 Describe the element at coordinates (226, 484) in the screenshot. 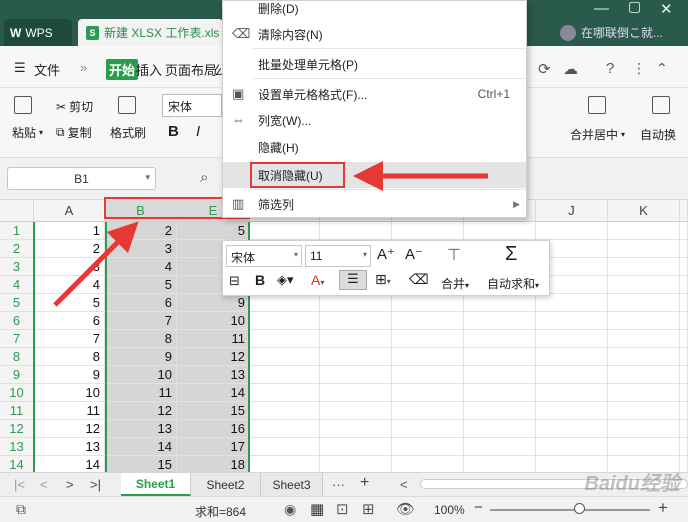

I see `tab-sheet2: Sheet2` at that location.